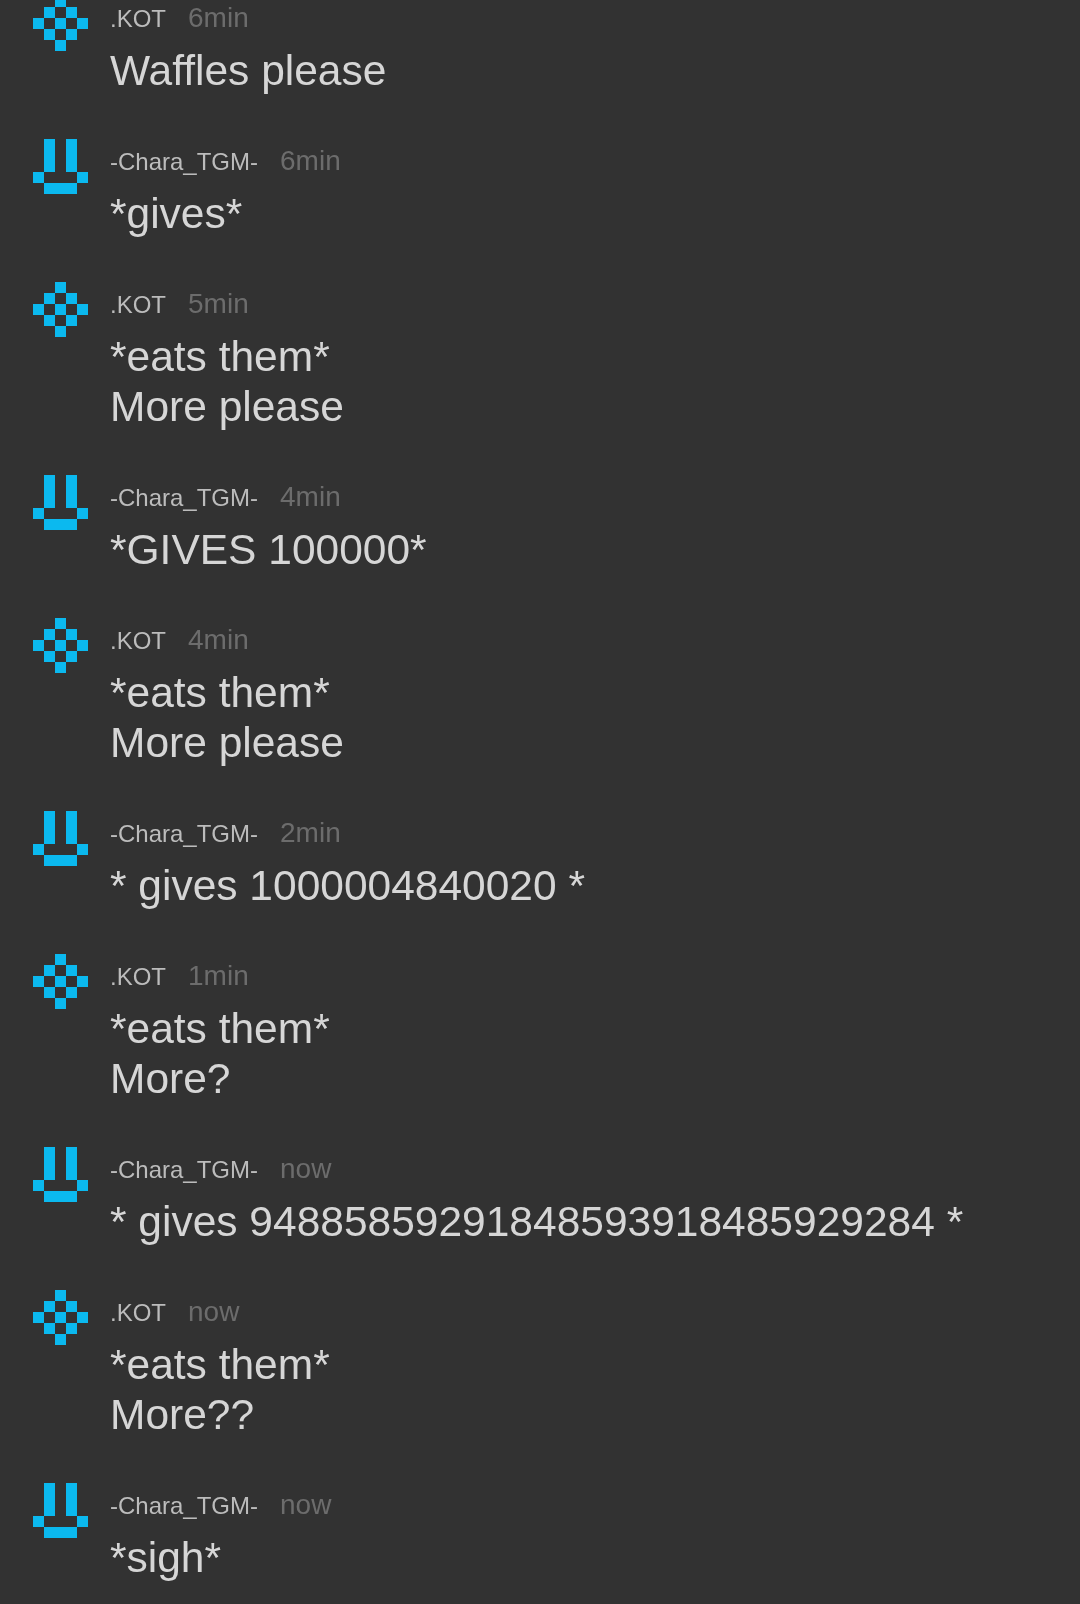 The width and height of the screenshot is (1080, 1604). What do you see at coordinates (183, 1415) in the screenshot?
I see `message-text: More??` at bounding box center [183, 1415].